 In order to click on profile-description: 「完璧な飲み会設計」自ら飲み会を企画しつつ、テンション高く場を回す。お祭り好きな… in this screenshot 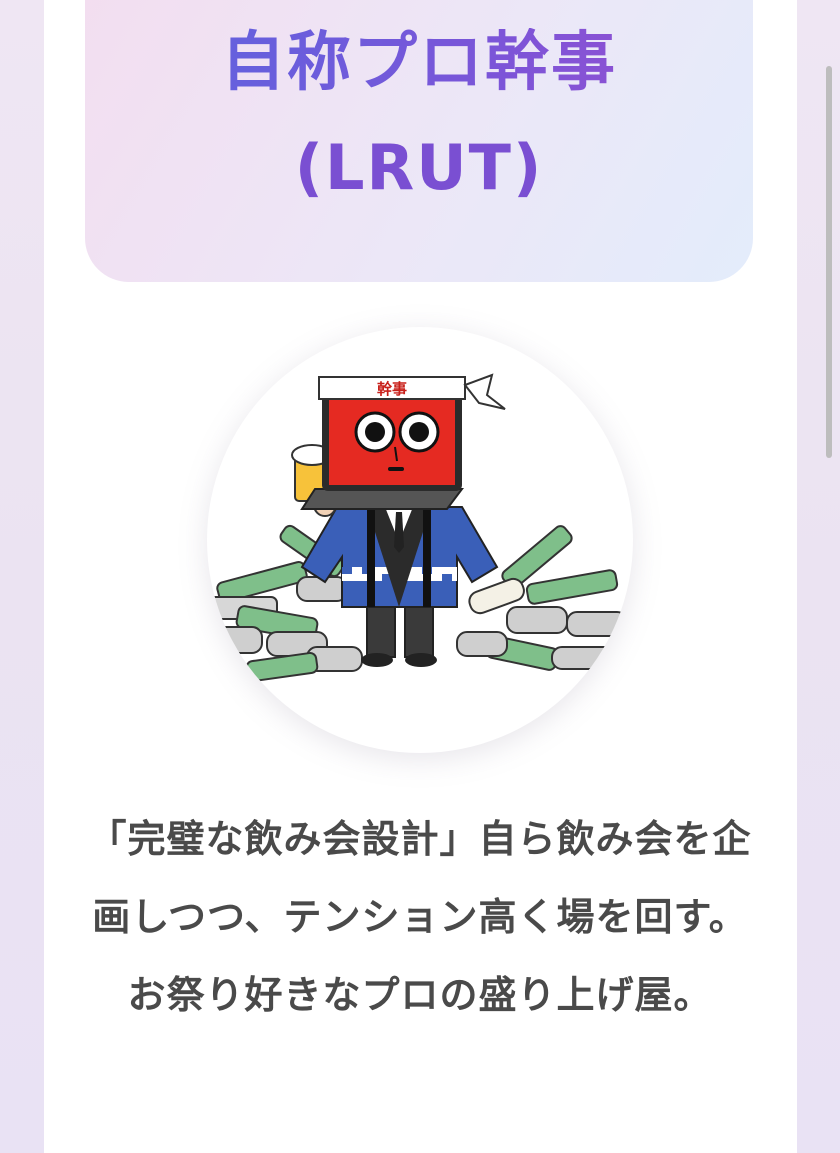, I will do `click(420, 917)`.